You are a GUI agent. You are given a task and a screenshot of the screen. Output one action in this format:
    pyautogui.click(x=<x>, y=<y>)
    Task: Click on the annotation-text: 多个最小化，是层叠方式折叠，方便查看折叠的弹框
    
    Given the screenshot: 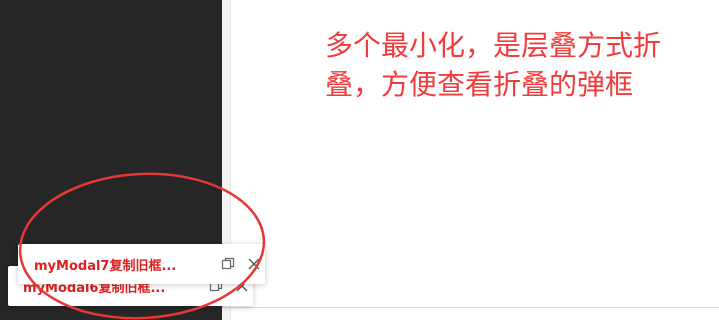 What is the action you would take?
    pyautogui.click(x=493, y=65)
    